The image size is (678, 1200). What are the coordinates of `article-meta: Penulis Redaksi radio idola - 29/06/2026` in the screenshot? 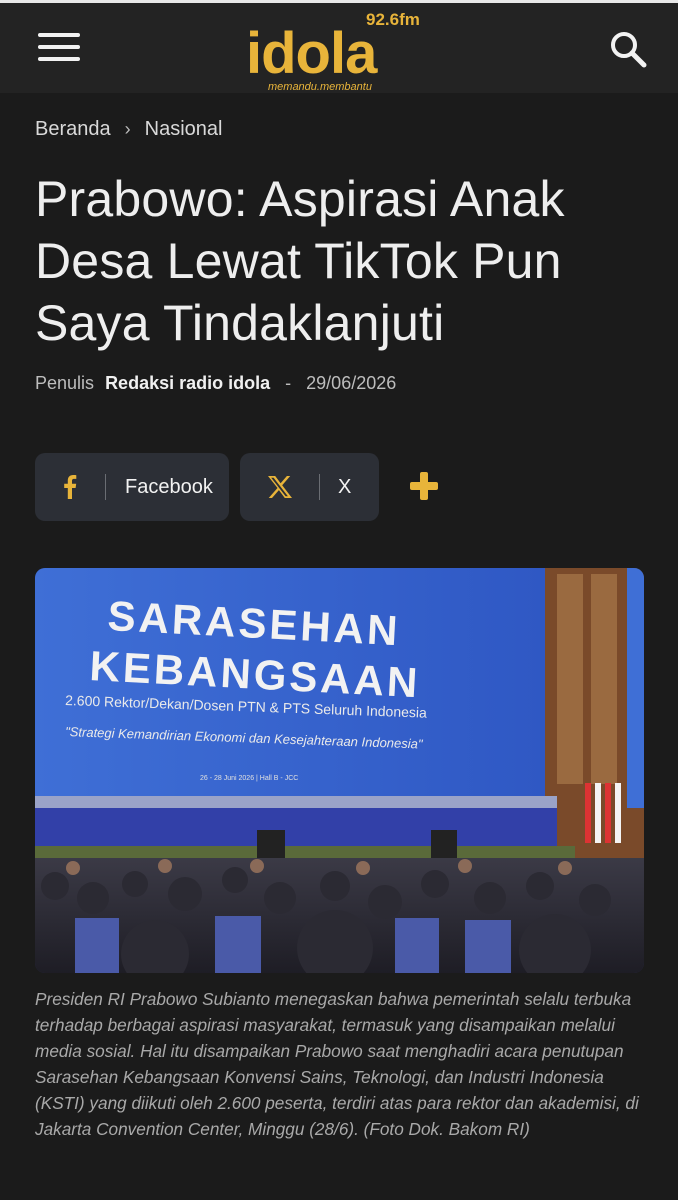 It's located at (215, 383).